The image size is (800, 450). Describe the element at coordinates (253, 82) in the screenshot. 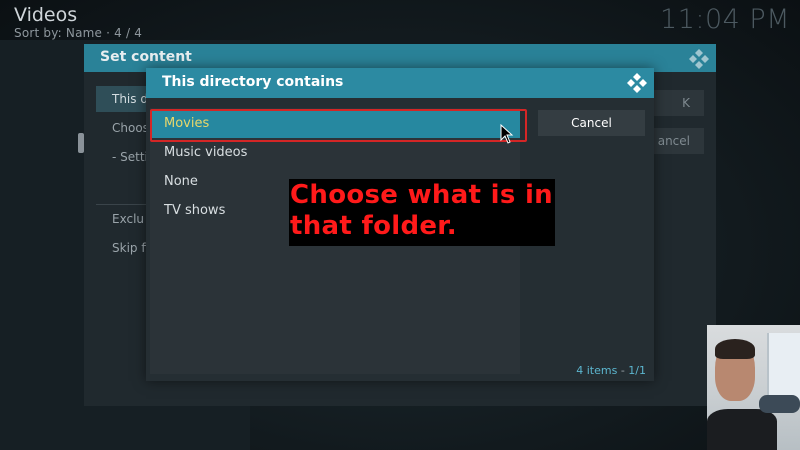

I see `dialog-title: This directory contains` at that location.